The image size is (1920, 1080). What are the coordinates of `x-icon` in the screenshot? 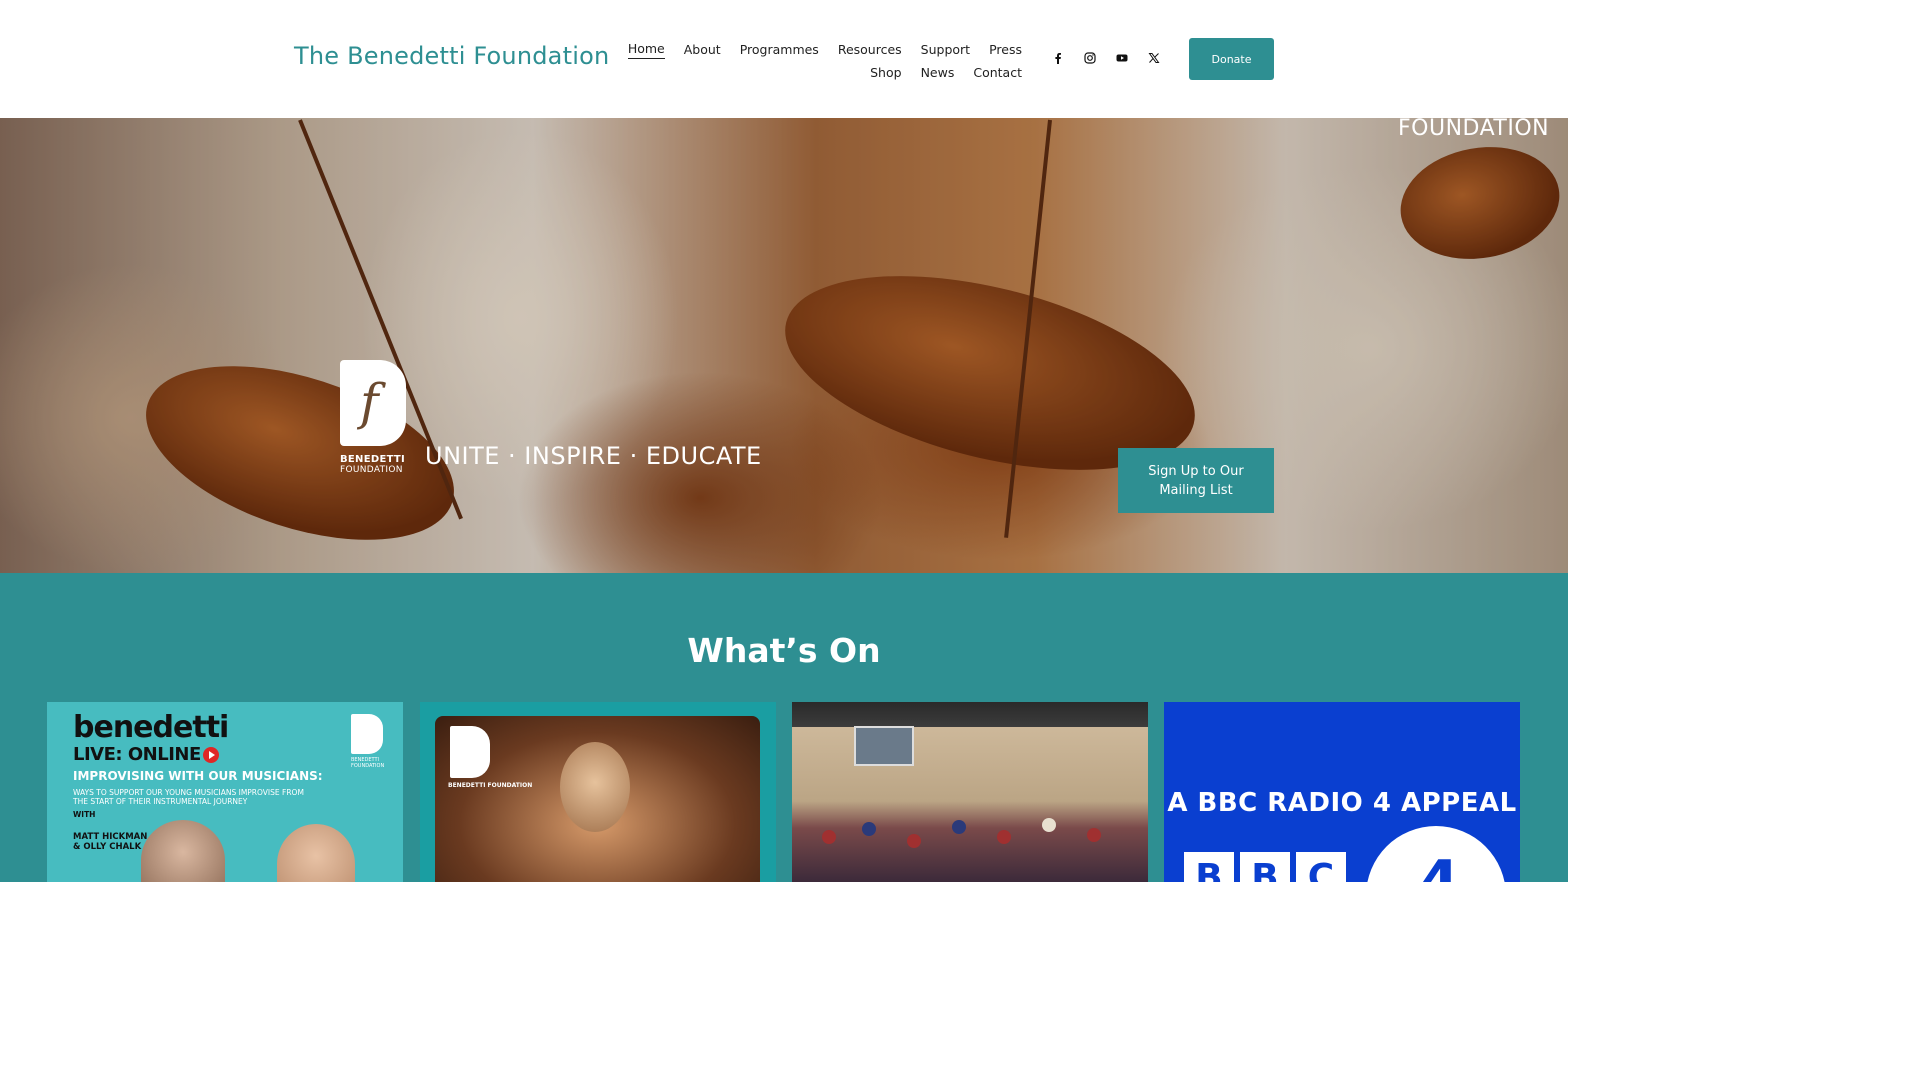 It's located at (1154, 58).